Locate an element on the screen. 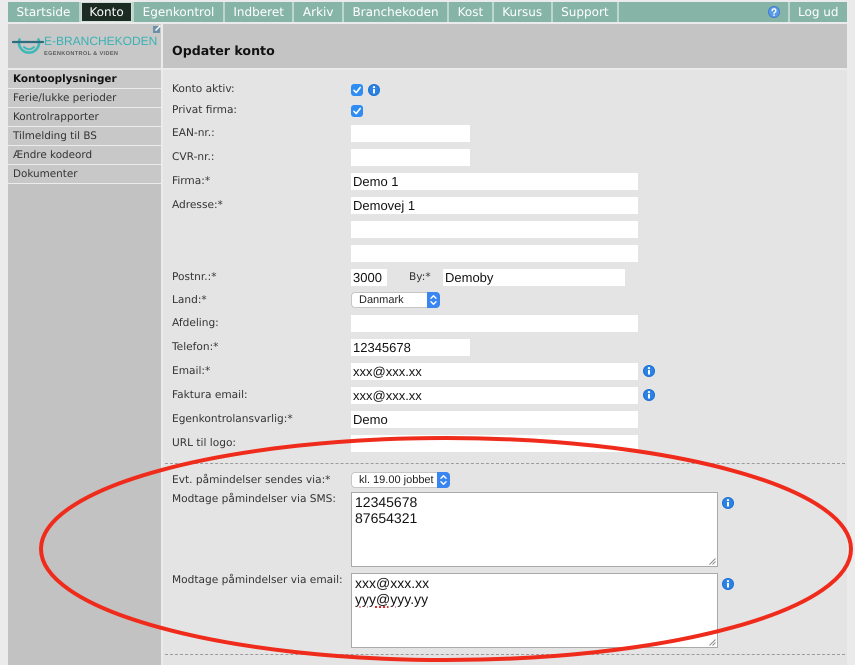 The width and height of the screenshot is (855, 665). field-label: URL til logo: is located at coordinates (204, 443).